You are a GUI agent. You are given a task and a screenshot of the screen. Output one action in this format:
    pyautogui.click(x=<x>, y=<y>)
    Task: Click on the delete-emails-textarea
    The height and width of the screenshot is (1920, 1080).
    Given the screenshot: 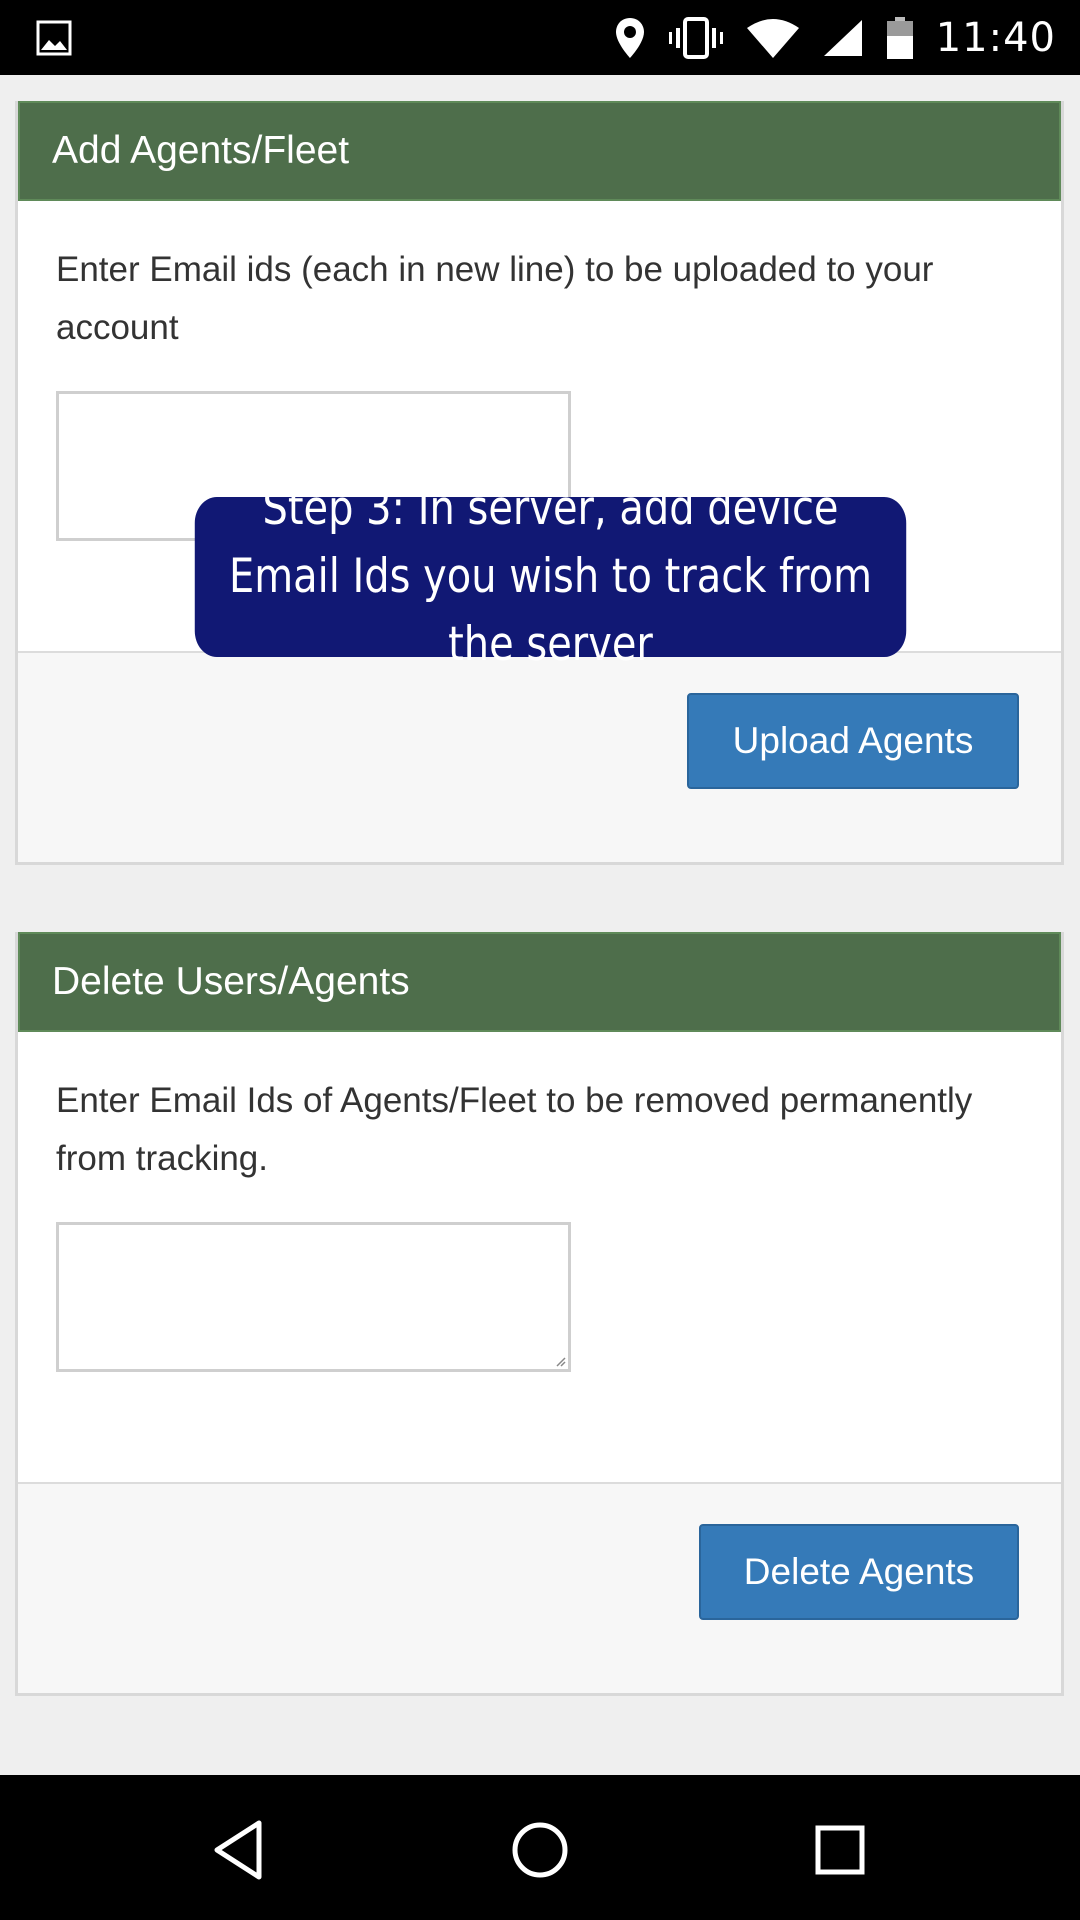 What is the action you would take?
    pyautogui.click(x=313, y=1297)
    